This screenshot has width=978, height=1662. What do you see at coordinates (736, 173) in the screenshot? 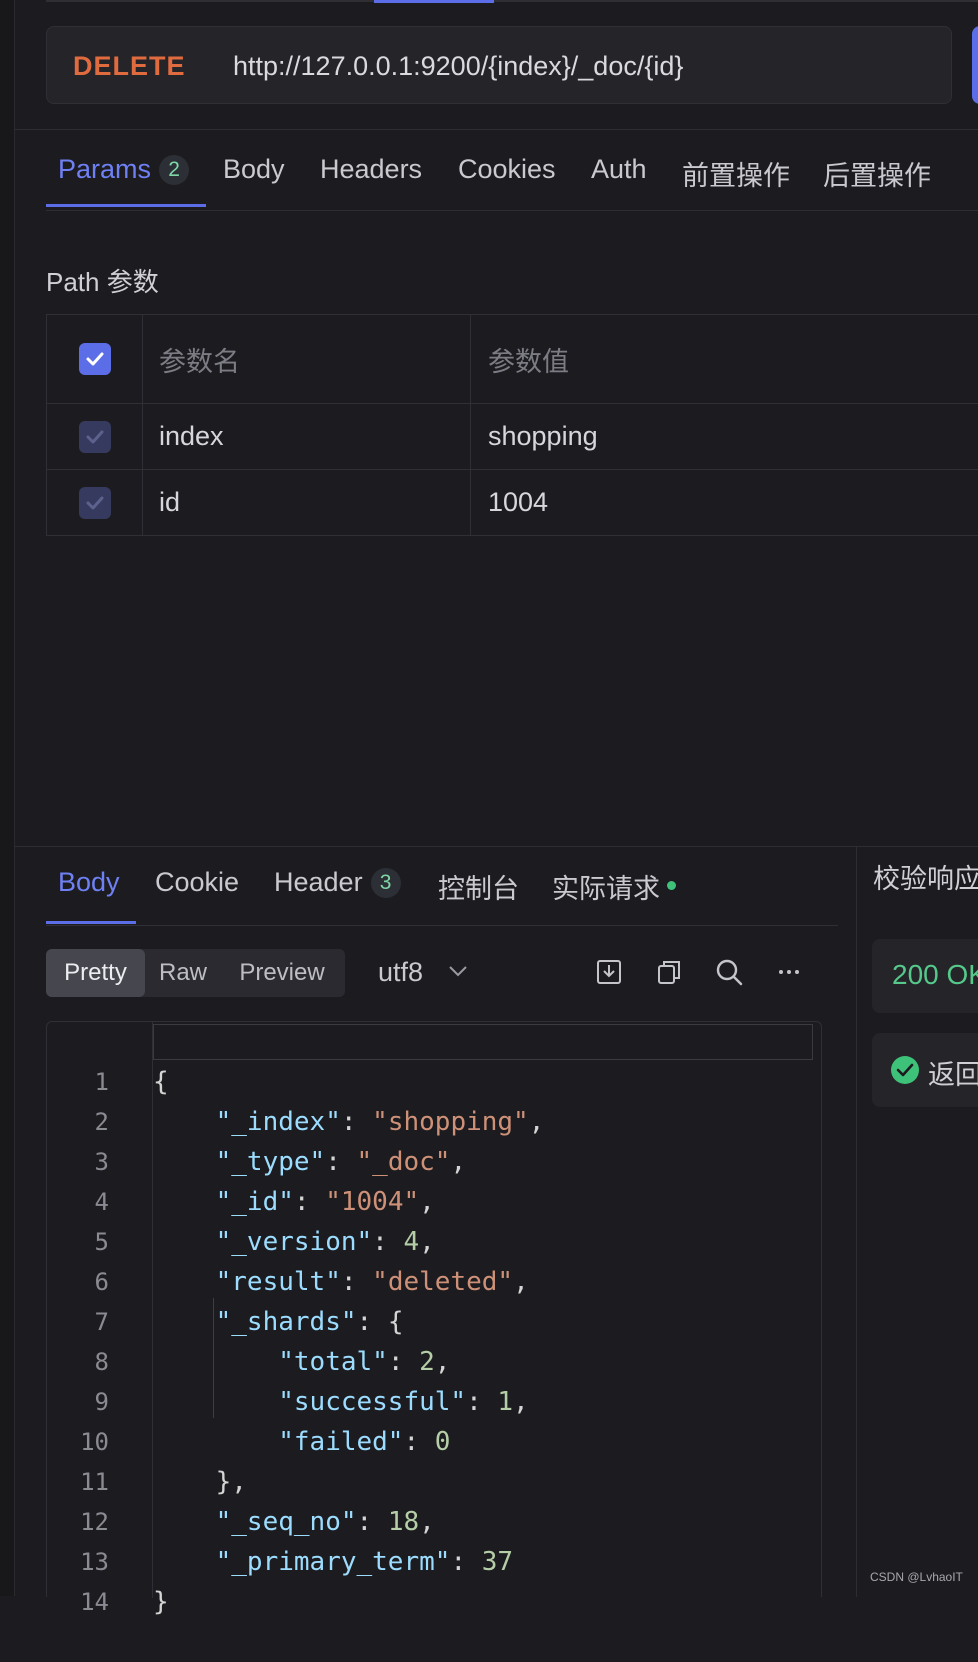
I see `tab-pre-processors: 前置操作` at bounding box center [736, 173].